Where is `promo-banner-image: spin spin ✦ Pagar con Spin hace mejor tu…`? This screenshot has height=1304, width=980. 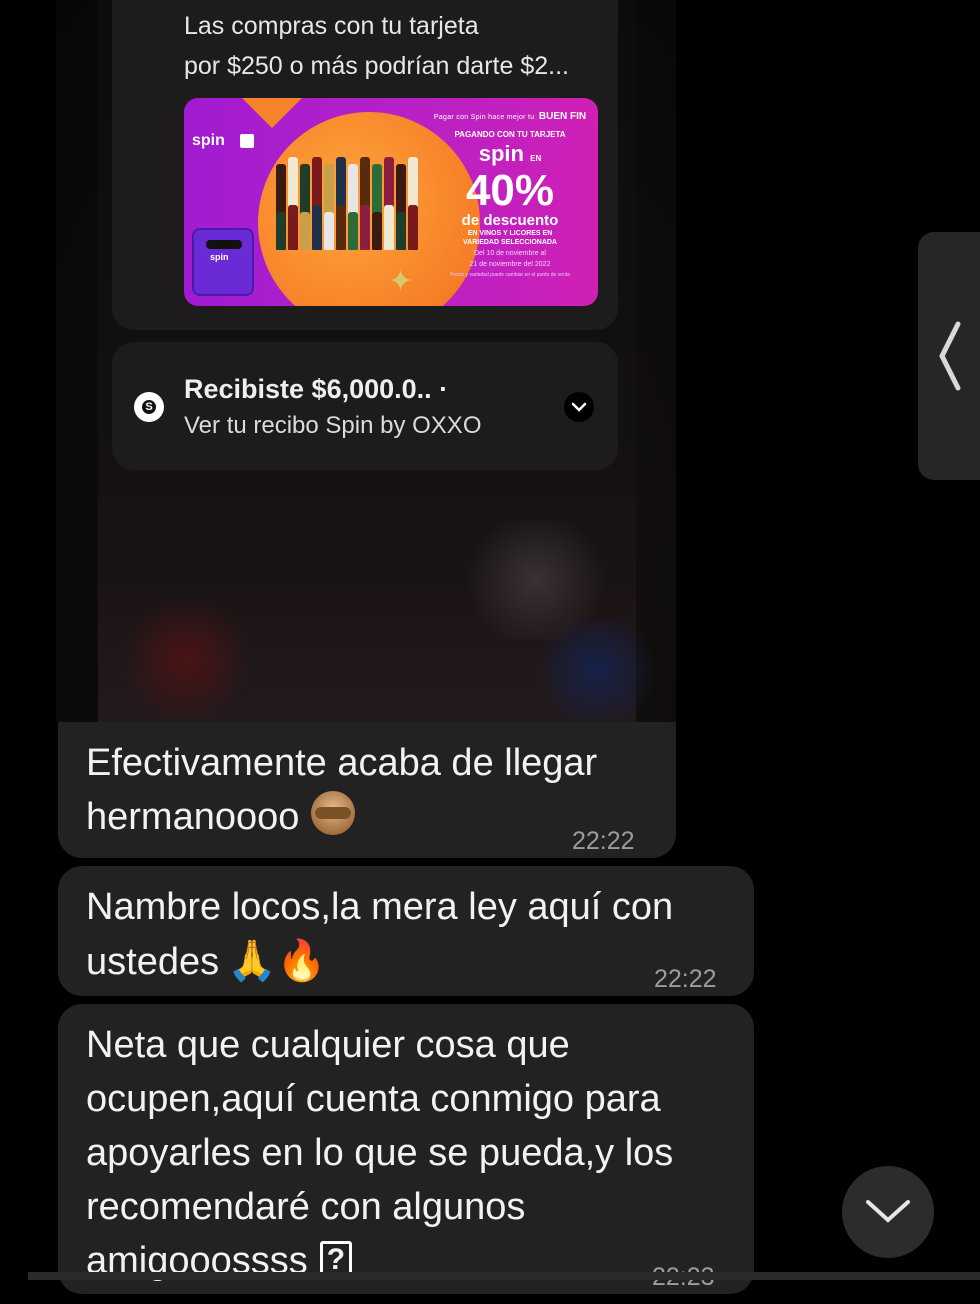 promo-banner-image: spin spin ✦ Pagar con Spin hace mejor tu… is located at coordinates (391, 202).